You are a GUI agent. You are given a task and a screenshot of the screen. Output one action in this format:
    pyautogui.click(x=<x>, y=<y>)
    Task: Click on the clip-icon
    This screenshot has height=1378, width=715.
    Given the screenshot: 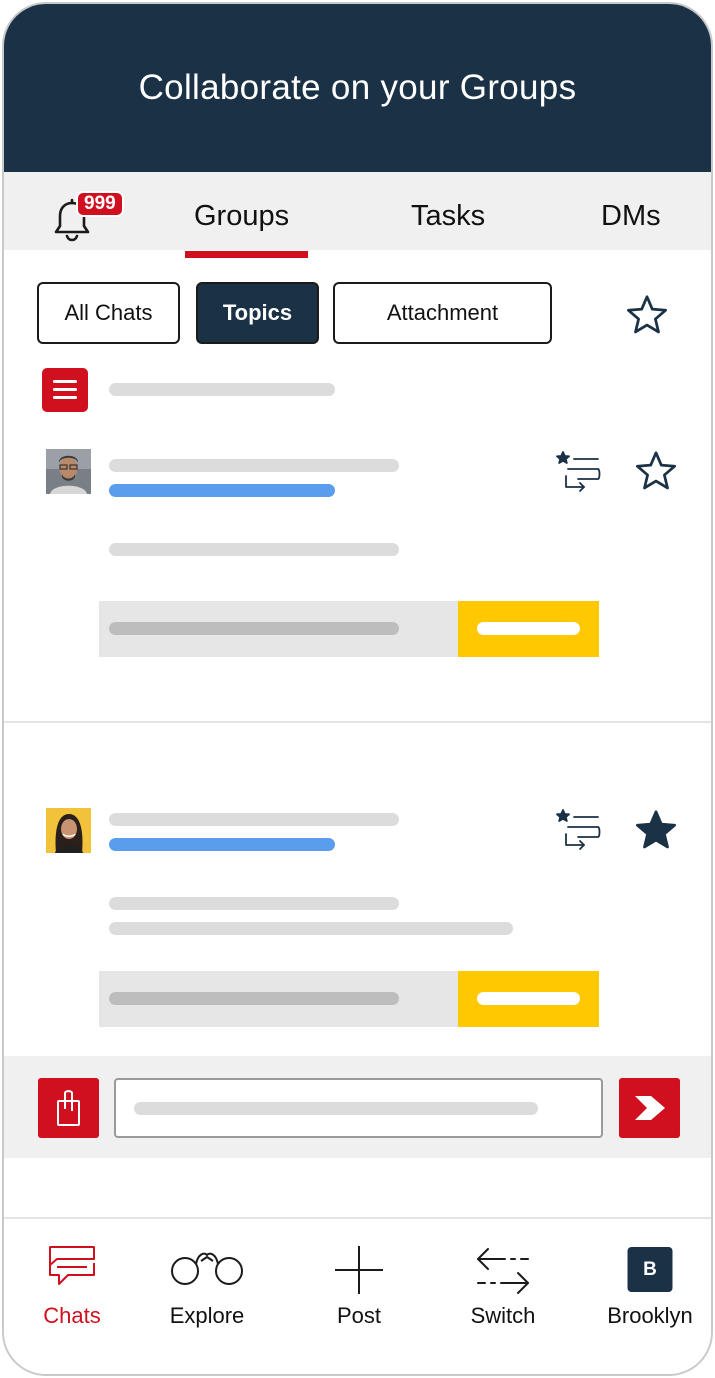 What is the action you would take?
    pyautogui.click(x=68, y=1108)
    